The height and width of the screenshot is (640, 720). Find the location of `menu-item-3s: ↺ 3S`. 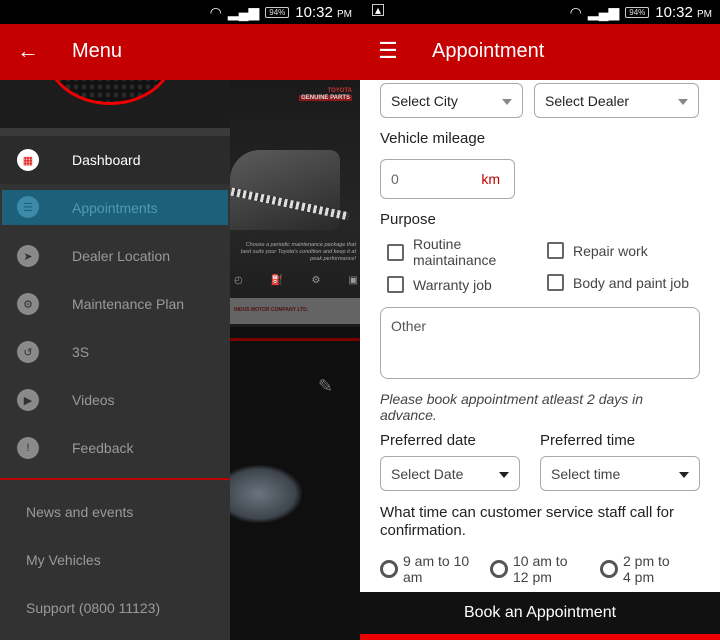

menu-item-3s: ↺ 3S is located at coordinates (115, 352).